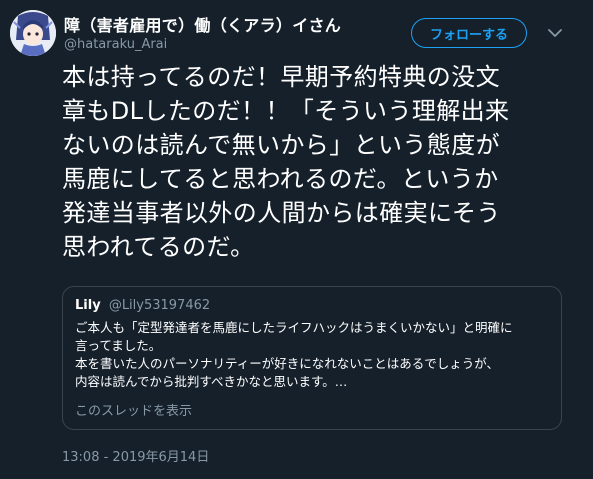 The height and width of the screenshot is (479, 593). I want to click on tweet-header: 障（害者雇用で）働（くアラ）イさん @hataraku_Arai フォローする, so click(296, 32).